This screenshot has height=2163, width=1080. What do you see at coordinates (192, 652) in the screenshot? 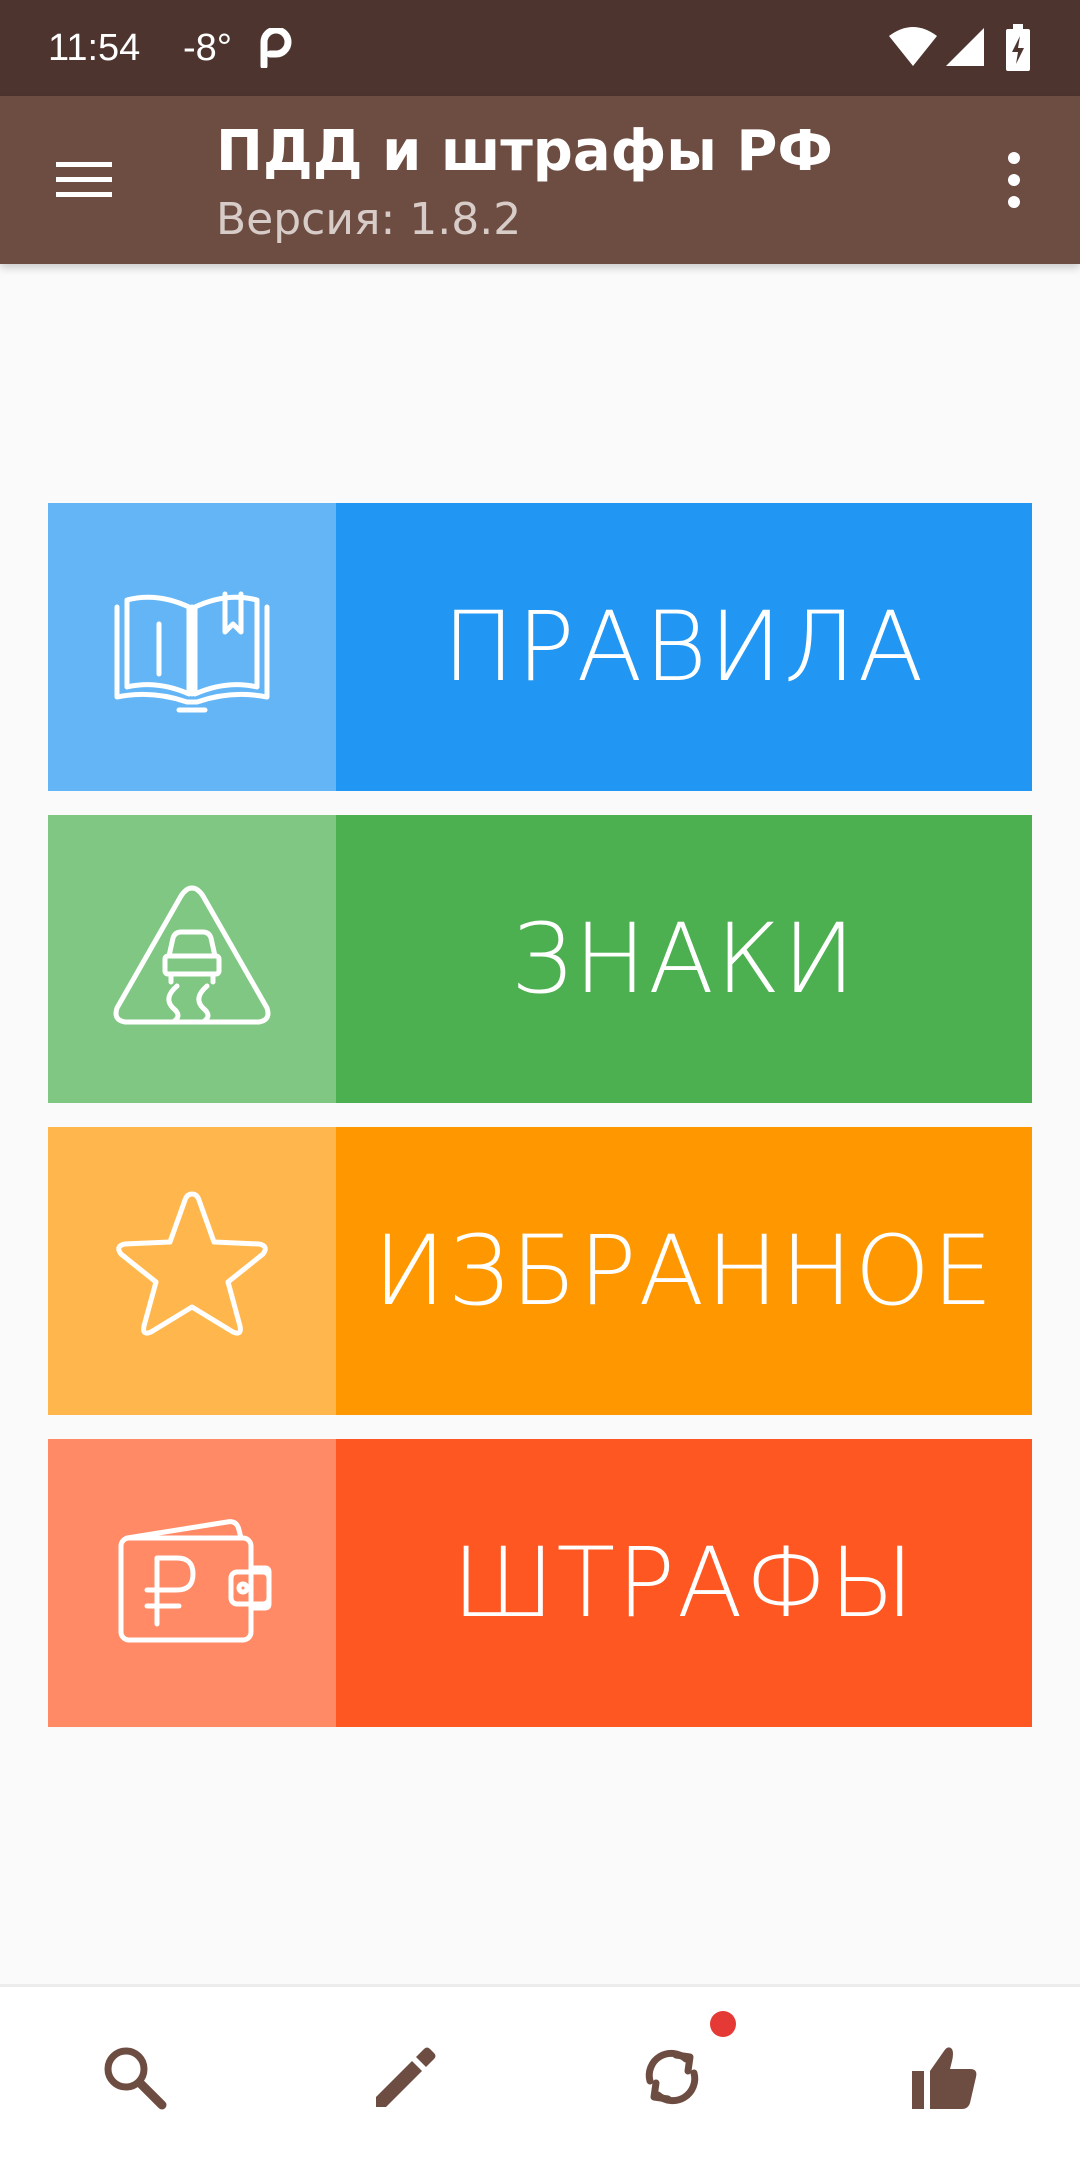
I see `open-book-icon` at bounding box center [192, 652].